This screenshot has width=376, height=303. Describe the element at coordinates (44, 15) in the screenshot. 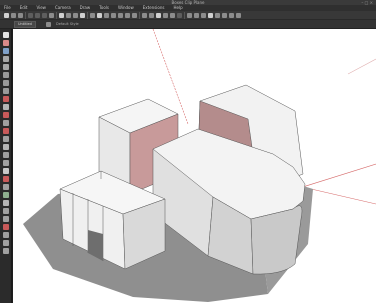

I see `paste-icon` at that location.